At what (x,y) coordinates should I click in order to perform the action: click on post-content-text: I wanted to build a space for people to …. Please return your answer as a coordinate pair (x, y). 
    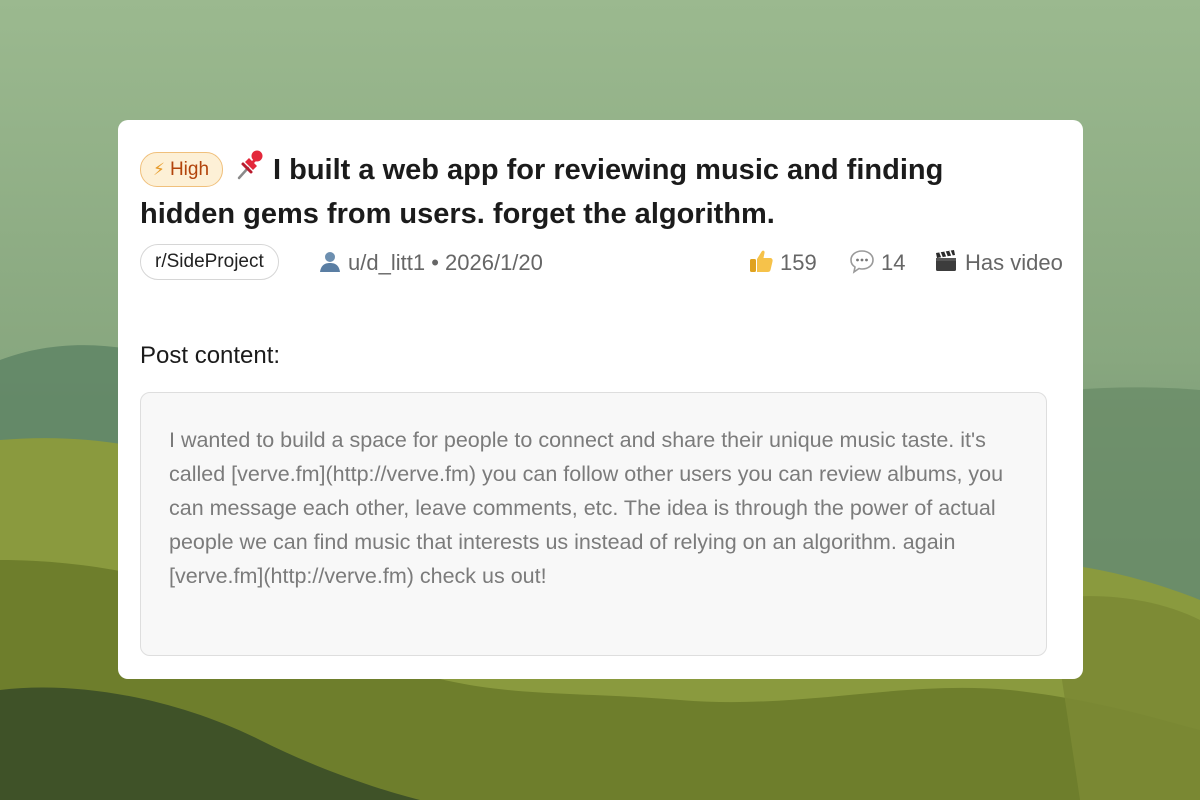
    Looking at the image, I should click on (586, 508).